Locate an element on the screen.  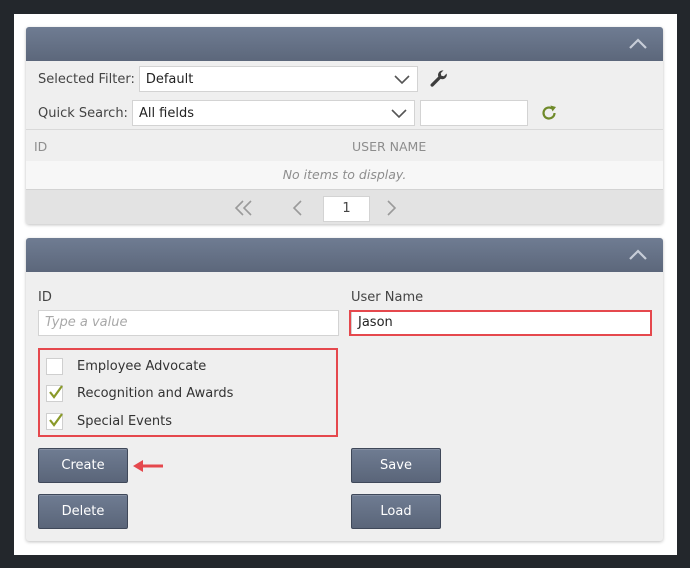
id-input: Type a value is located at coordinates (188, 323).